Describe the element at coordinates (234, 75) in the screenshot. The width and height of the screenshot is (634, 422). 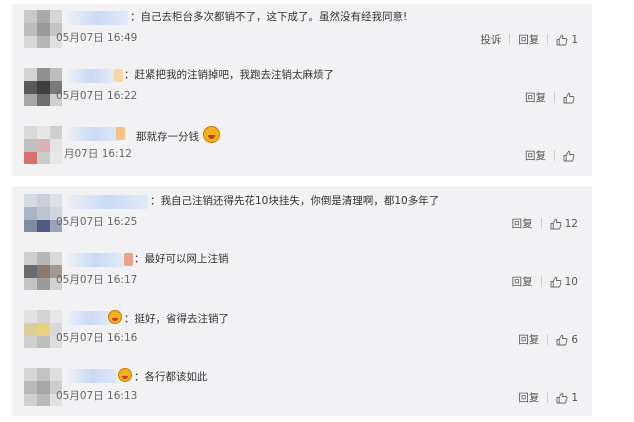
I see `comment-body: 赶紧把我的注销掉吧，我跑去注销太麻烦了` at that location.